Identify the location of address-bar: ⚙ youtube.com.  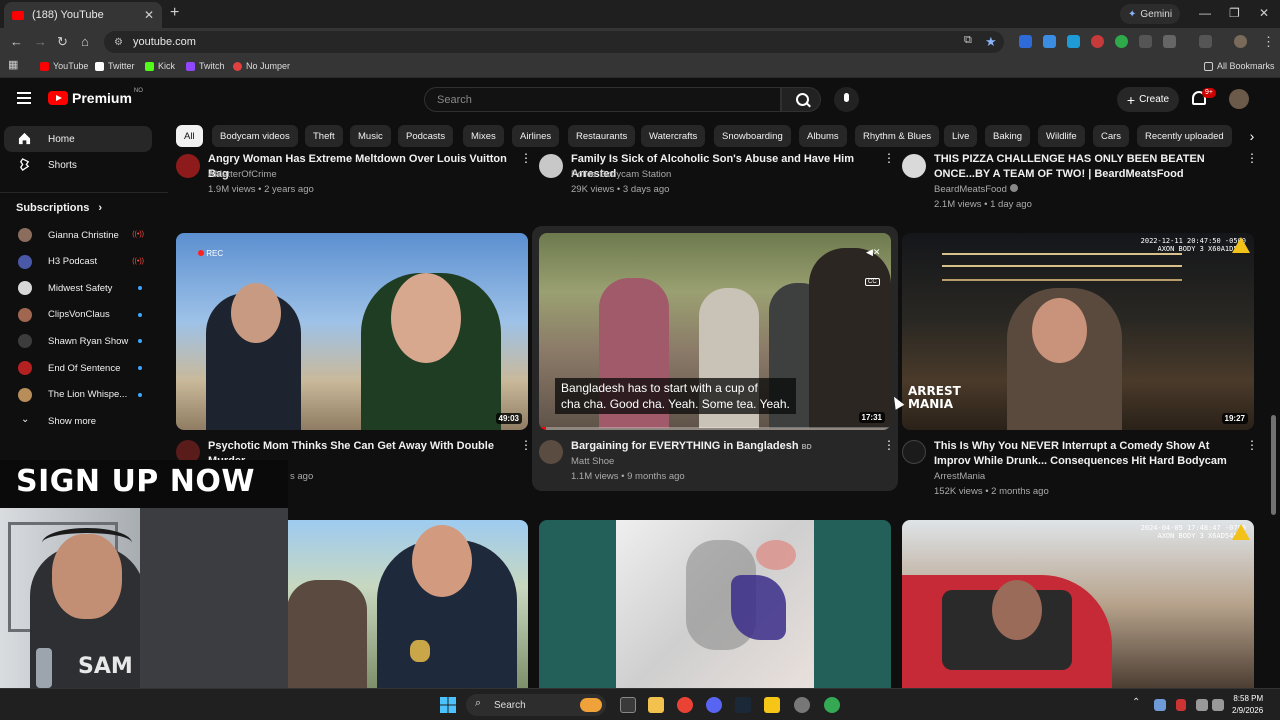
(554, 42).